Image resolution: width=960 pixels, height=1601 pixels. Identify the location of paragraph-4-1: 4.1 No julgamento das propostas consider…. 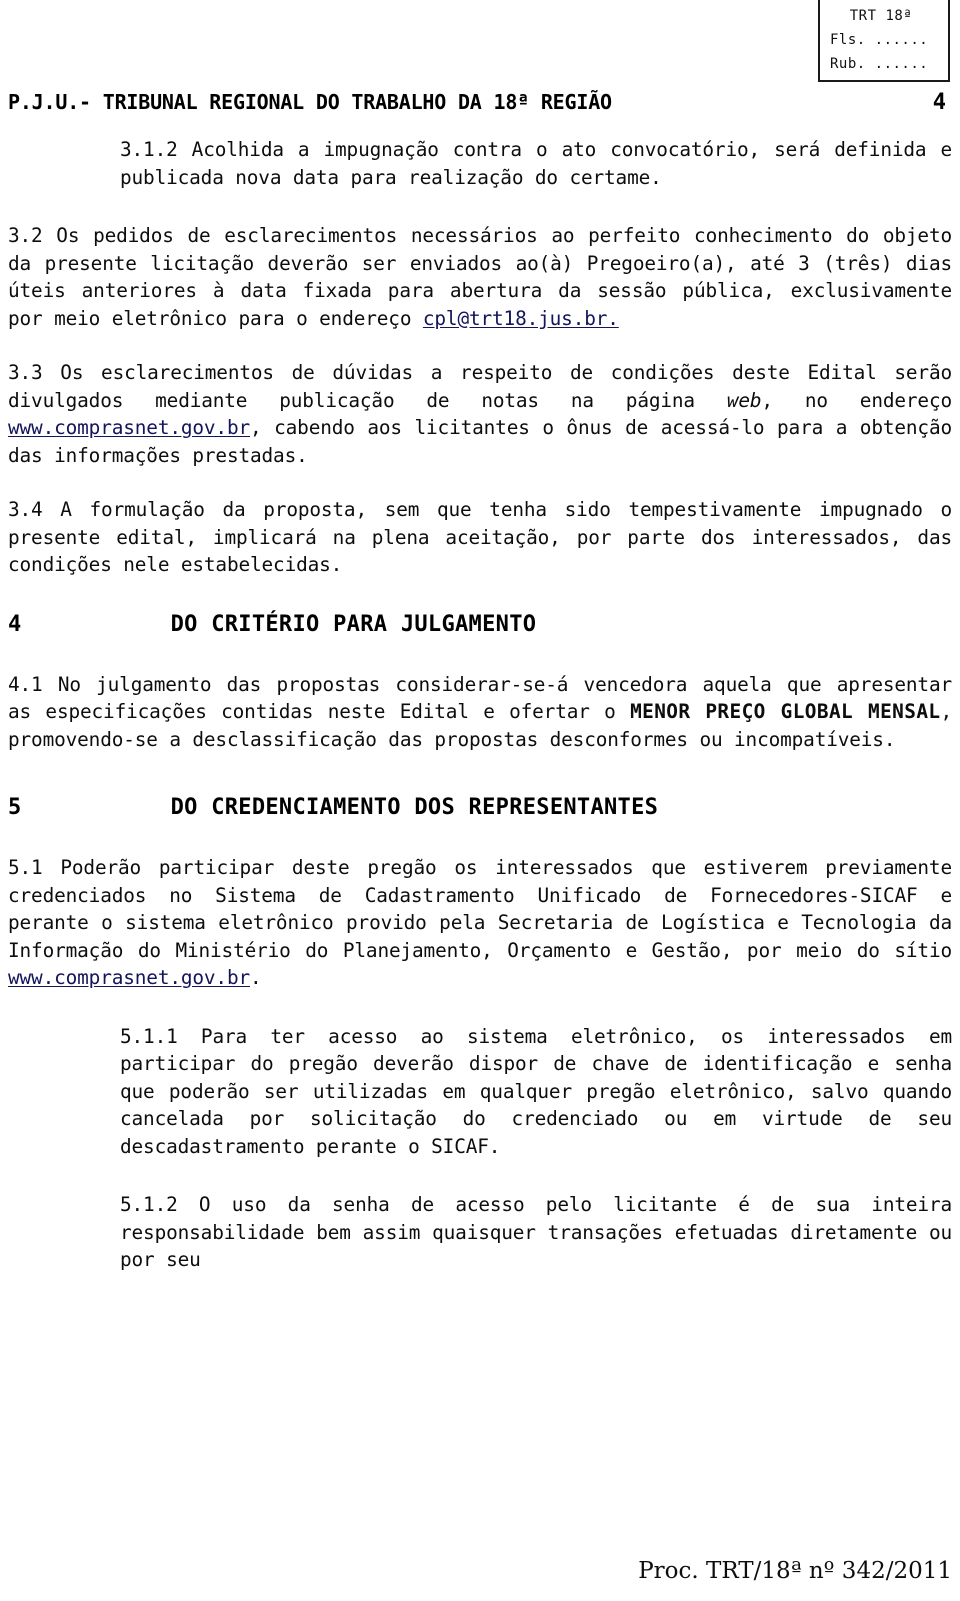
(480, 712).